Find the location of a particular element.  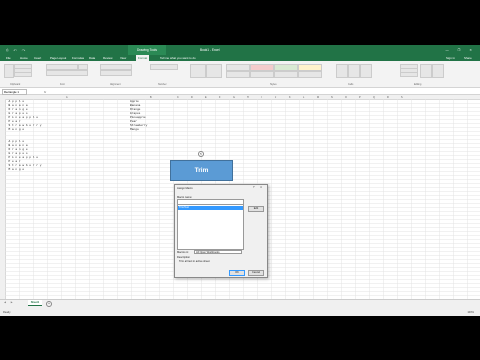

format-as-table-button is located at coordinates (214, 71).